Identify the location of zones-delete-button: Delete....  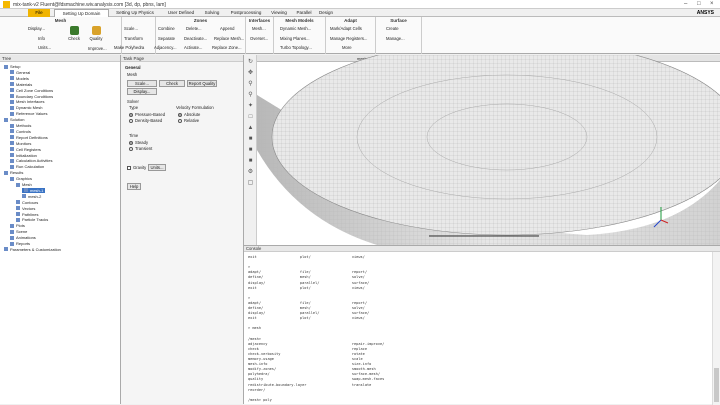
(194, 29).